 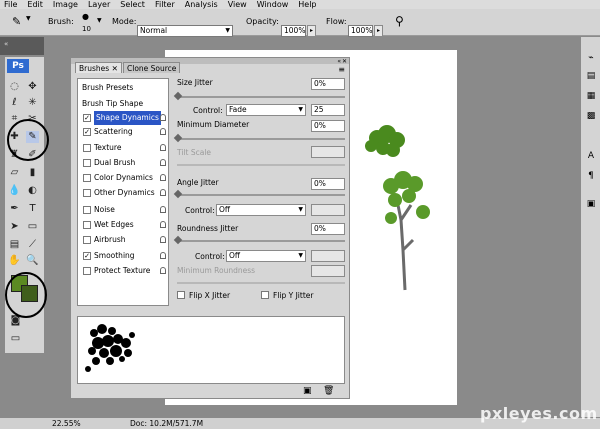 I want to click on doc-size: Doc: 10.2M/571.7M, so click(x=167, y=423).